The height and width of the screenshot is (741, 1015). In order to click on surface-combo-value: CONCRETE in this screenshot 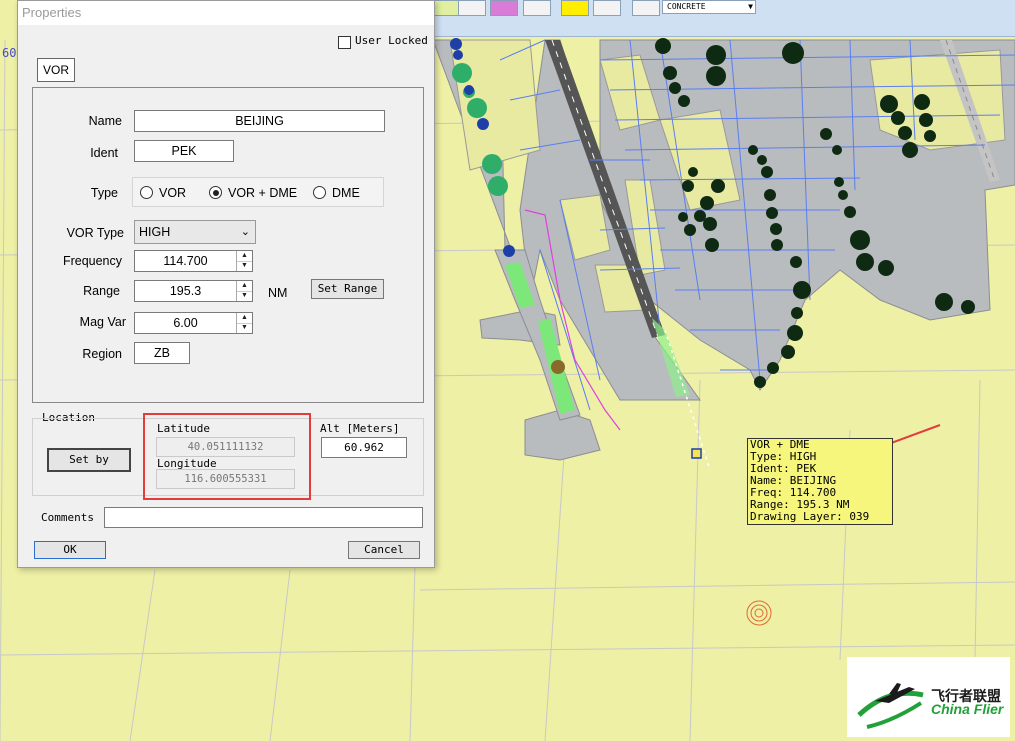, I will do `click(686, 6)`.